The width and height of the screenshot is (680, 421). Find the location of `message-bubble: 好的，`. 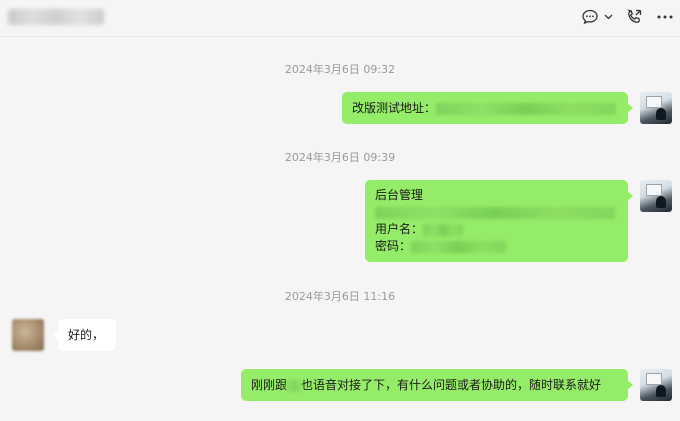

message-bubble: 好的， is located at coordinates (84, 335).